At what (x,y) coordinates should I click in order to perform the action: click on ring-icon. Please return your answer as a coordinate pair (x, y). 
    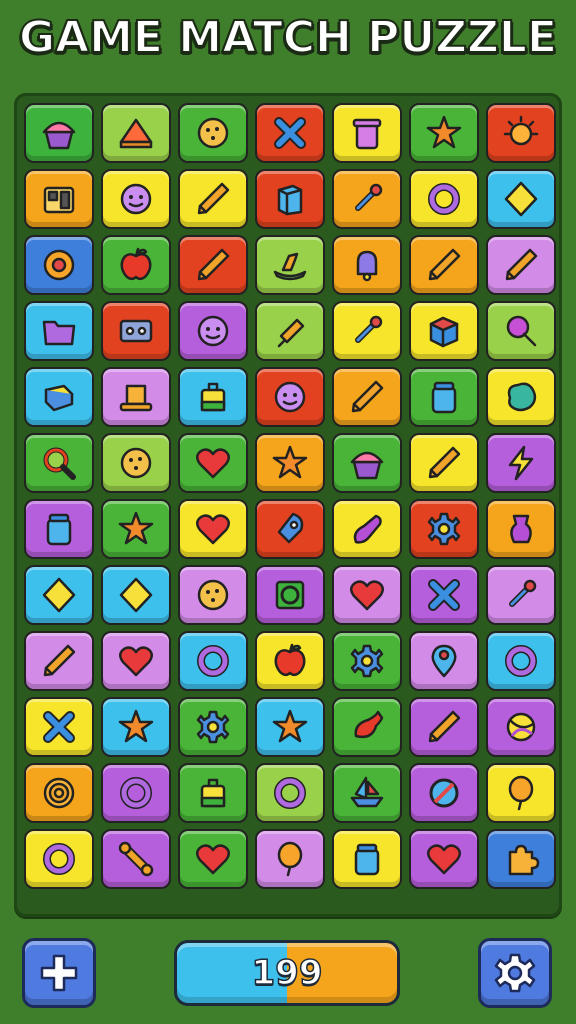
    Looking at the image, I should click on (136, 793).